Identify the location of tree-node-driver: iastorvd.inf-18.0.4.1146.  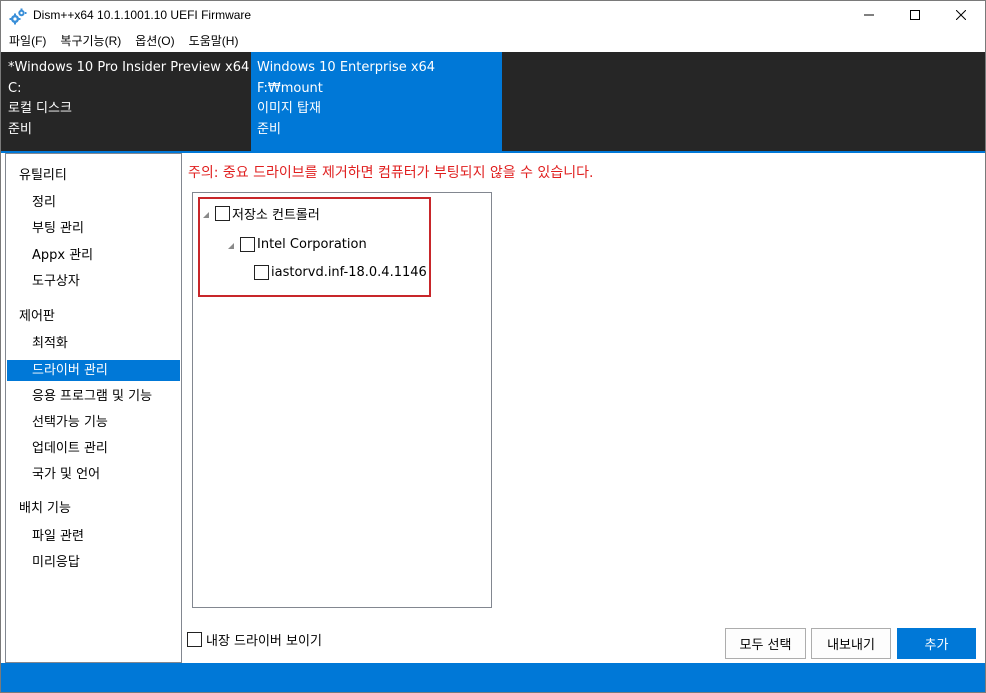
(340, 272).